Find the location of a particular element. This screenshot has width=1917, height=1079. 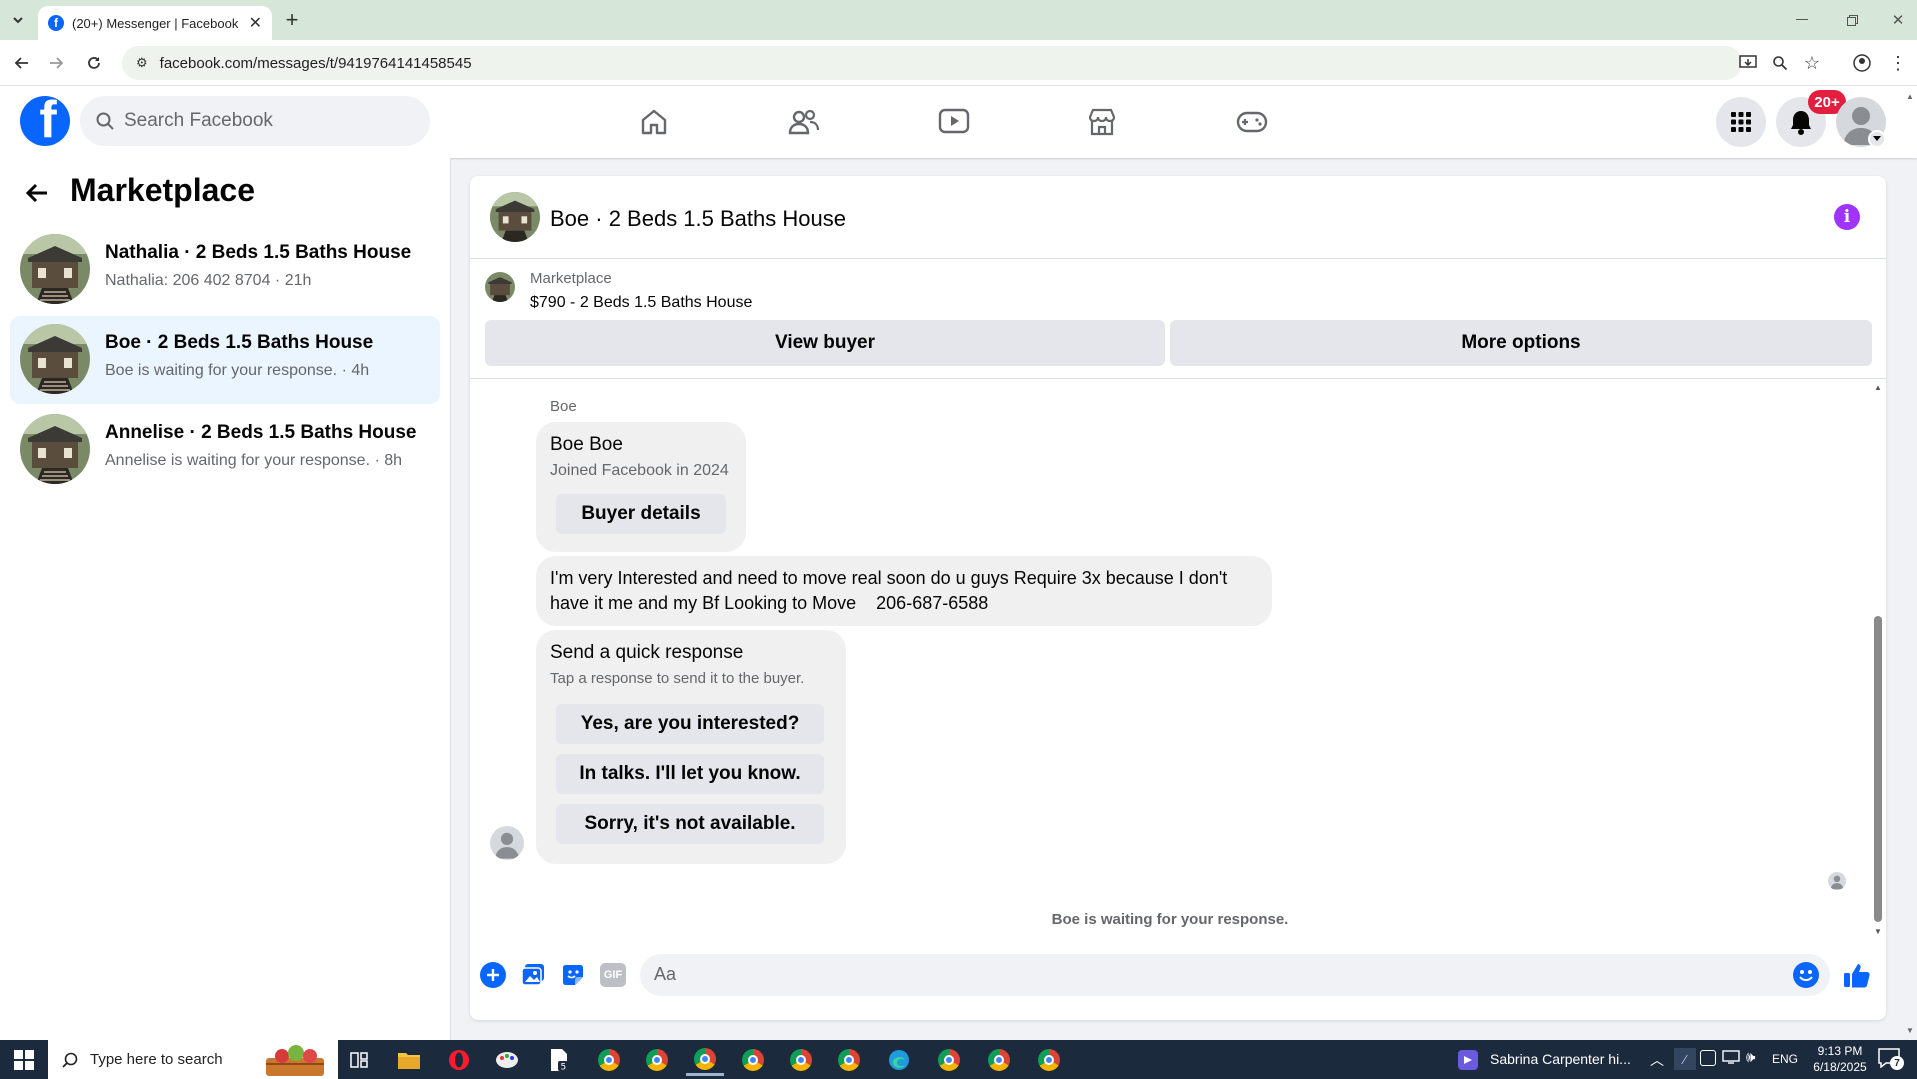

tab-title: (20+) Messenger | Facebook is located at coordinates (155, 23).